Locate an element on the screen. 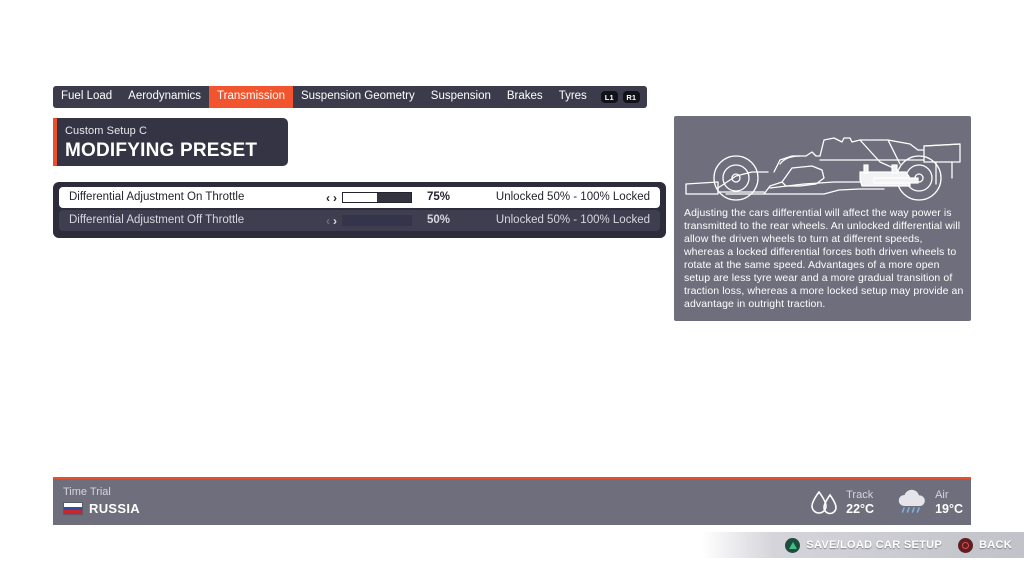 This screenshot has height=576, width=1024. setting-label: Differential Adjustment On Throttle is located at coordinates (157, 197).